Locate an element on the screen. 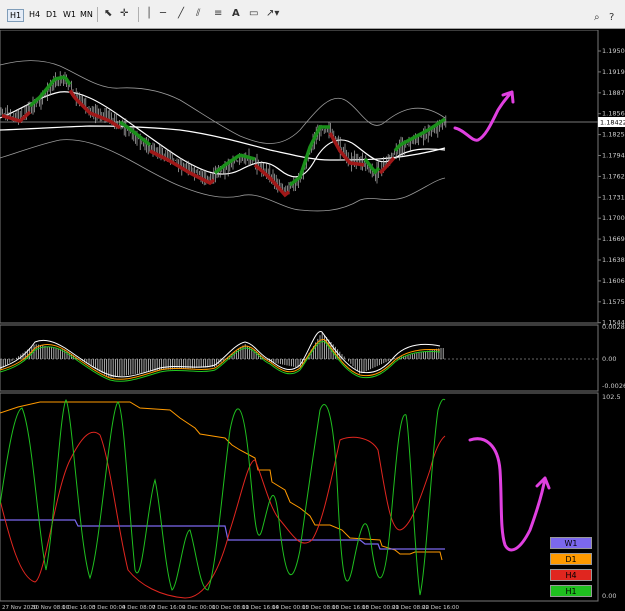  current-price-label: 1.18422 is located at coordinates (612, 123).